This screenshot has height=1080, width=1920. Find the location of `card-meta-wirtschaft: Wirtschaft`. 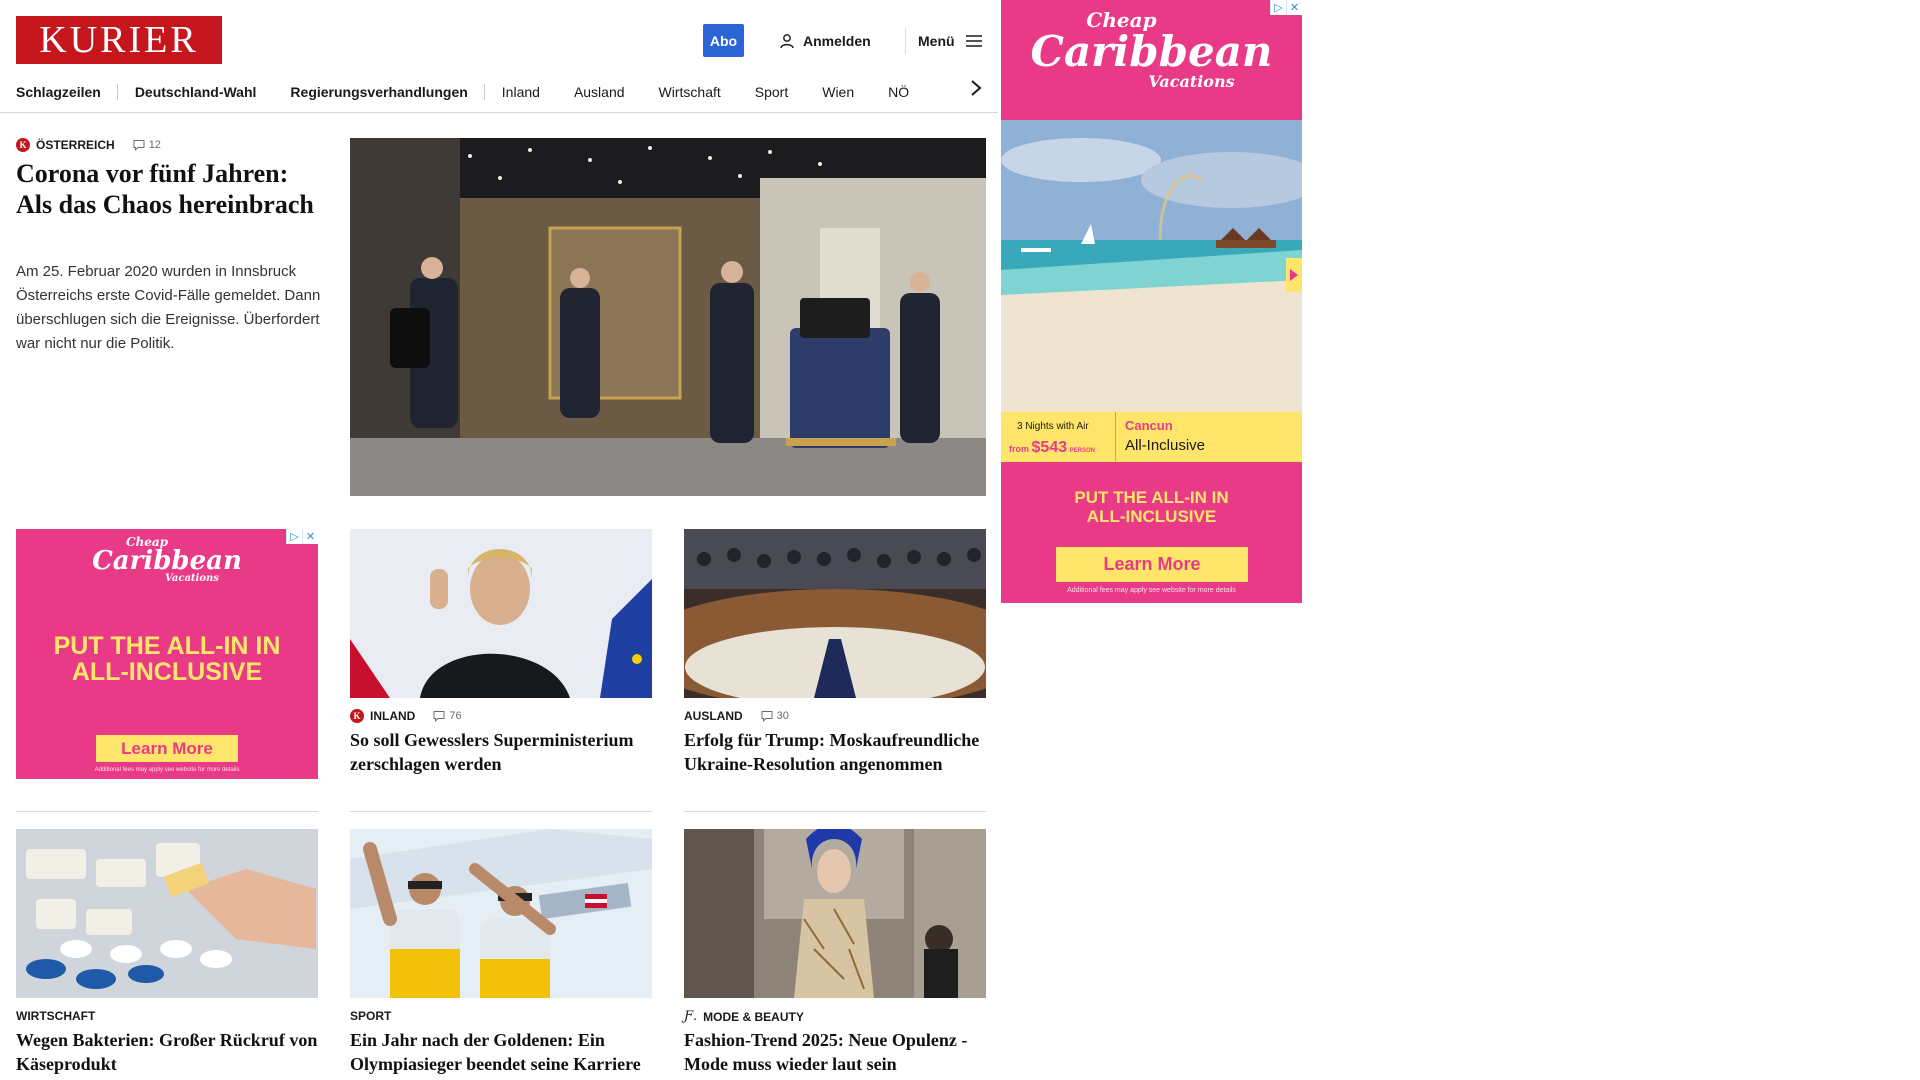

card-meta-wirtschaft: Wirtschaft is located at coordinates (55, 1016).